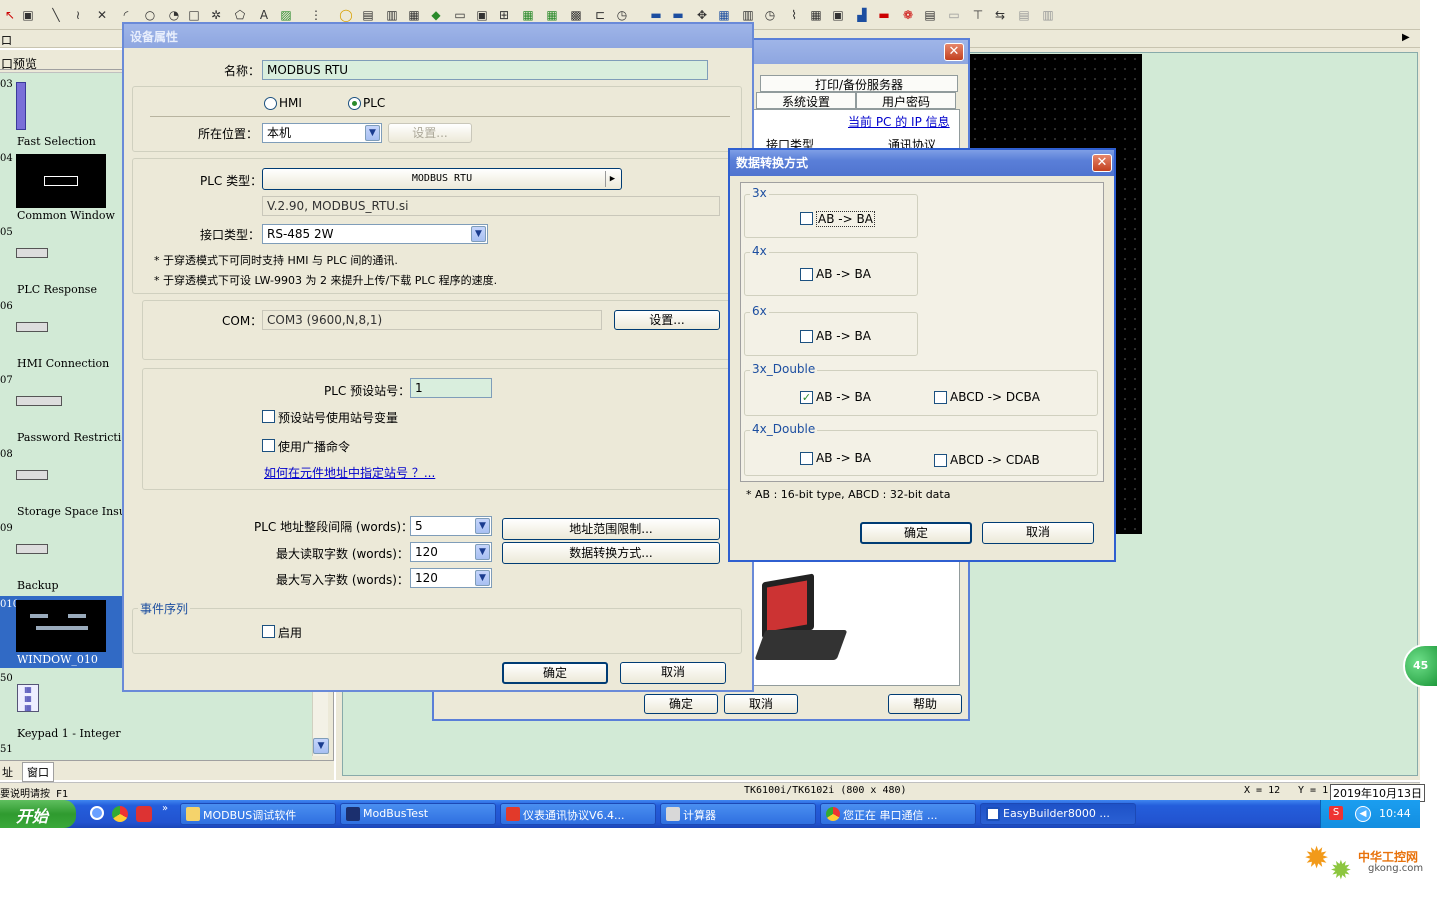 The image size is (1440, 900). What do you see at coordinates (1406, 37) in the screenshot?
I see `scroll-right-arrow-icon: ▶` at bounding box center [1406, 37].